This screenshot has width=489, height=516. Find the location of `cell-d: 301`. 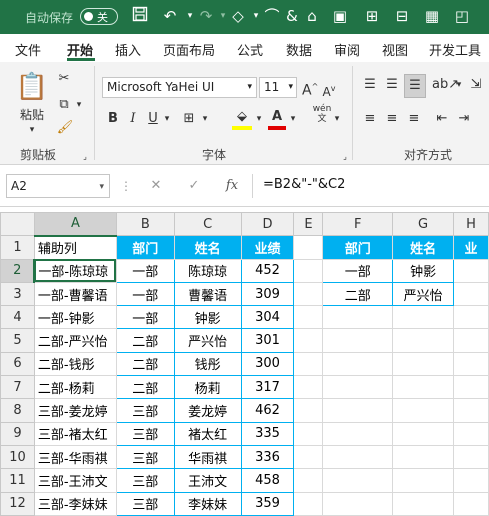

cell-d: 301 is located at coordinates (267, 340).